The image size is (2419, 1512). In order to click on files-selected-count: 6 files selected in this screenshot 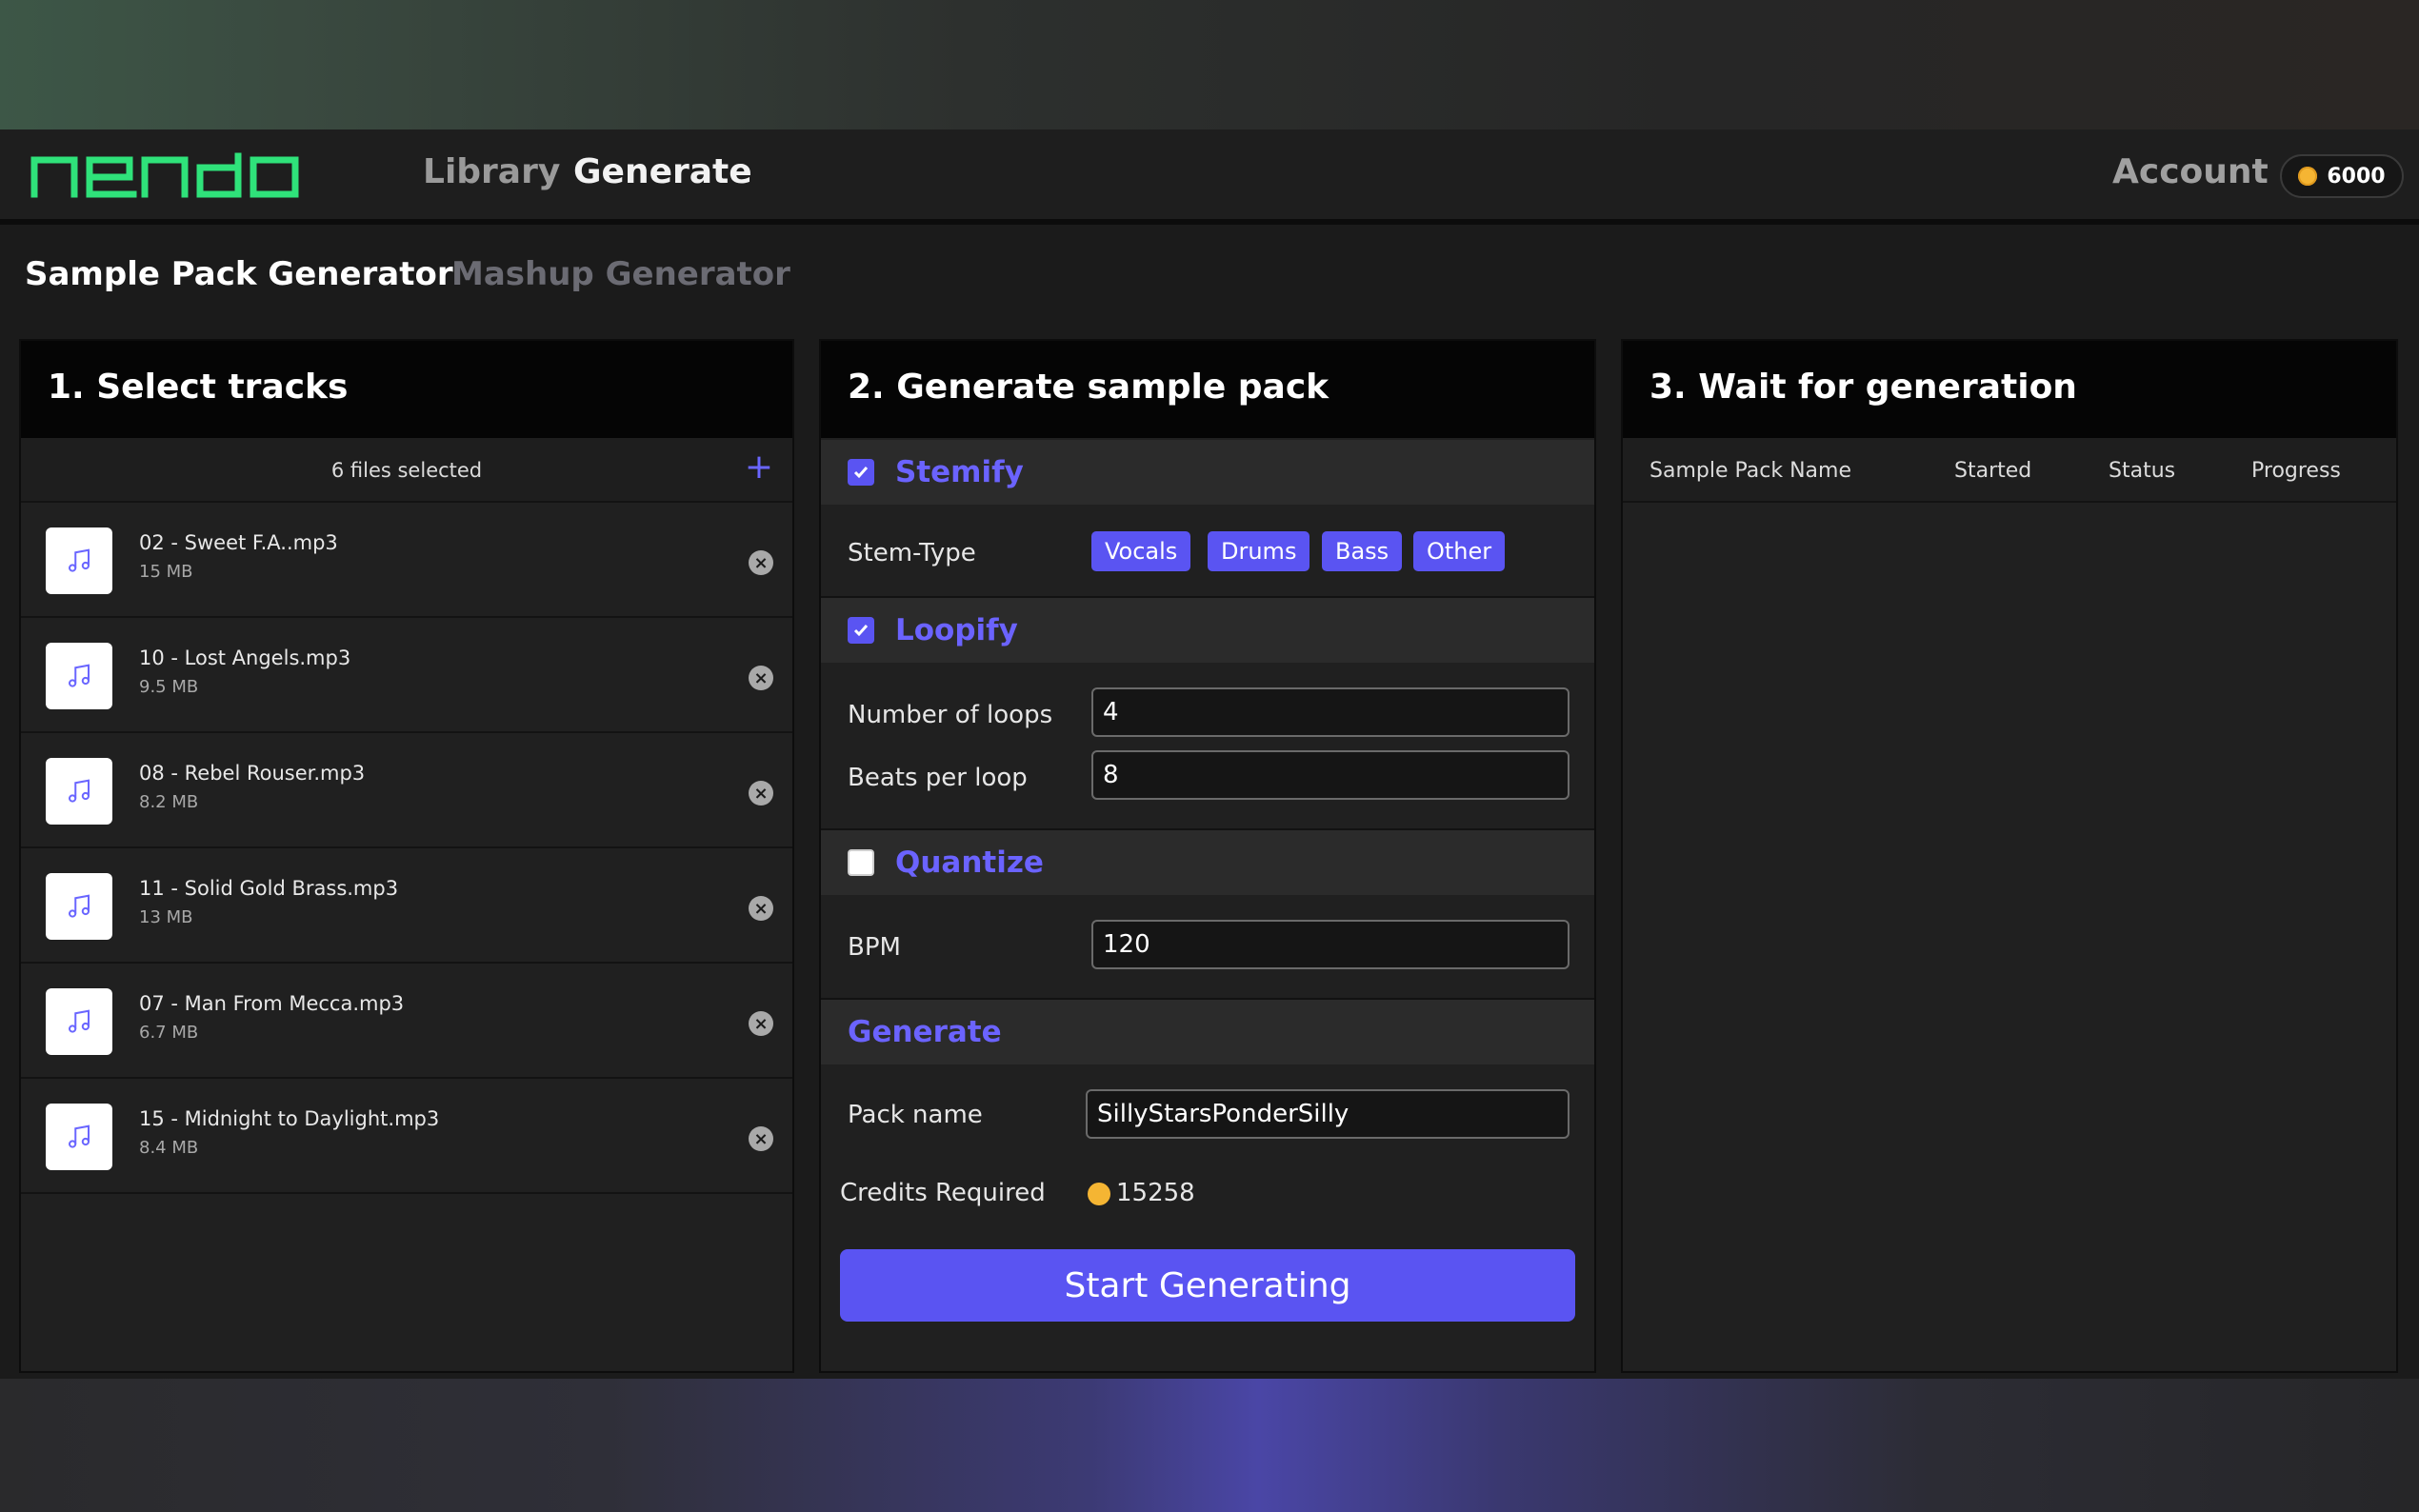, I will do `click(406, 470)`.